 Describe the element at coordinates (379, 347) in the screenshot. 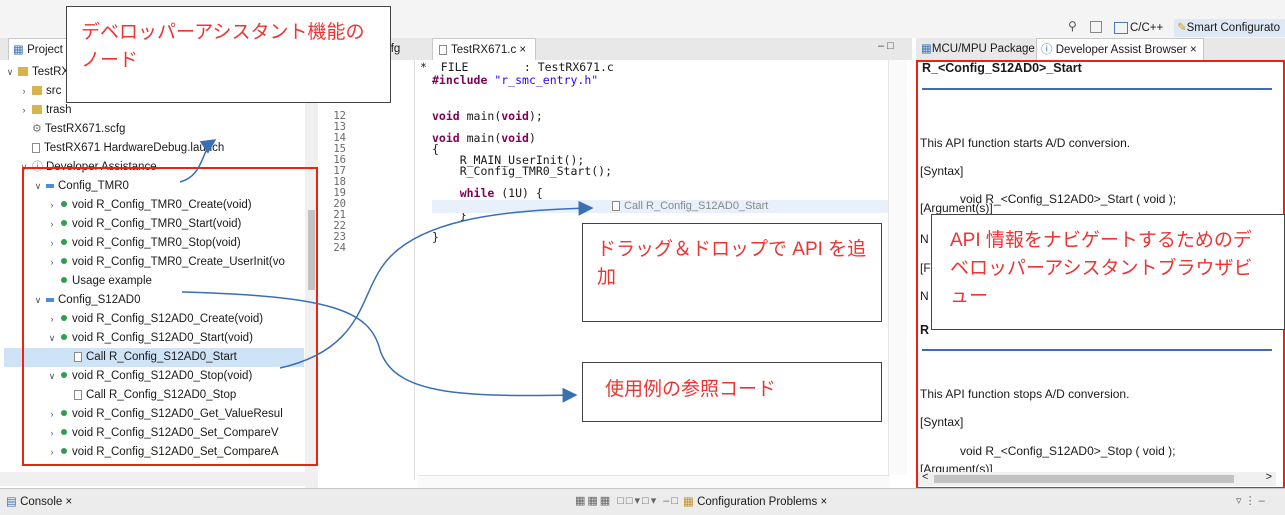

I see `arrow-usage-example` at that location.